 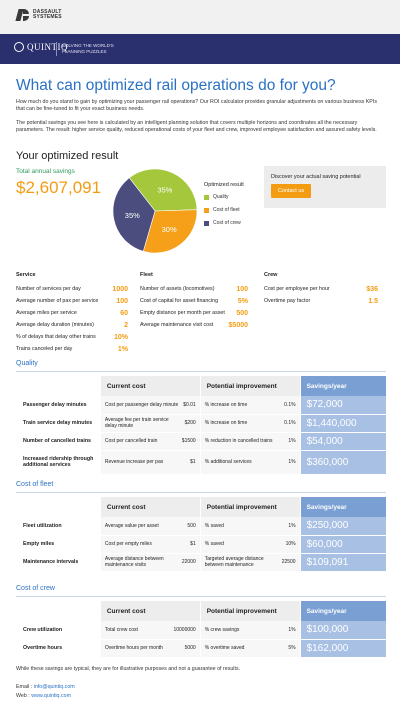 What do you see at coordinates (19, 47) in the screenshot?
I see `quintiq-logo-icon` at bounding box center [19, 47].